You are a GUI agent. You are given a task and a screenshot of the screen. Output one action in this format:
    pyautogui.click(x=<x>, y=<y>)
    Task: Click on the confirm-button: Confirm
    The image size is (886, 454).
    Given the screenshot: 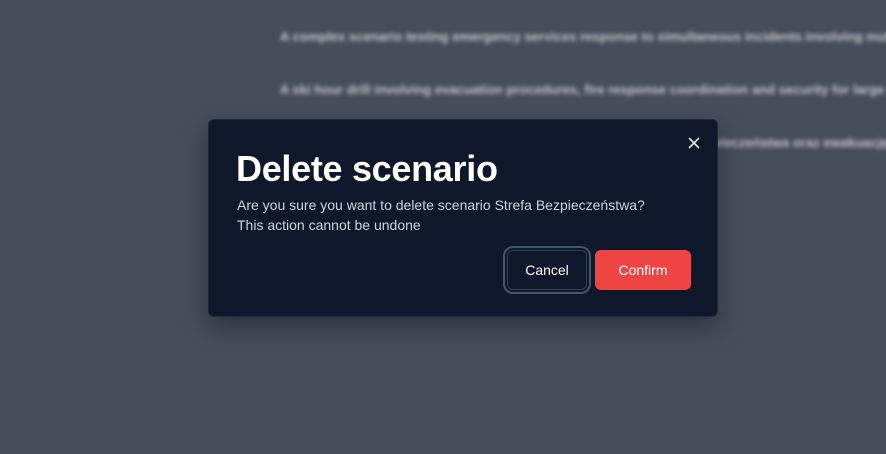 What is the action you would take?
    pyautogui.click(x=643, y=270)
    